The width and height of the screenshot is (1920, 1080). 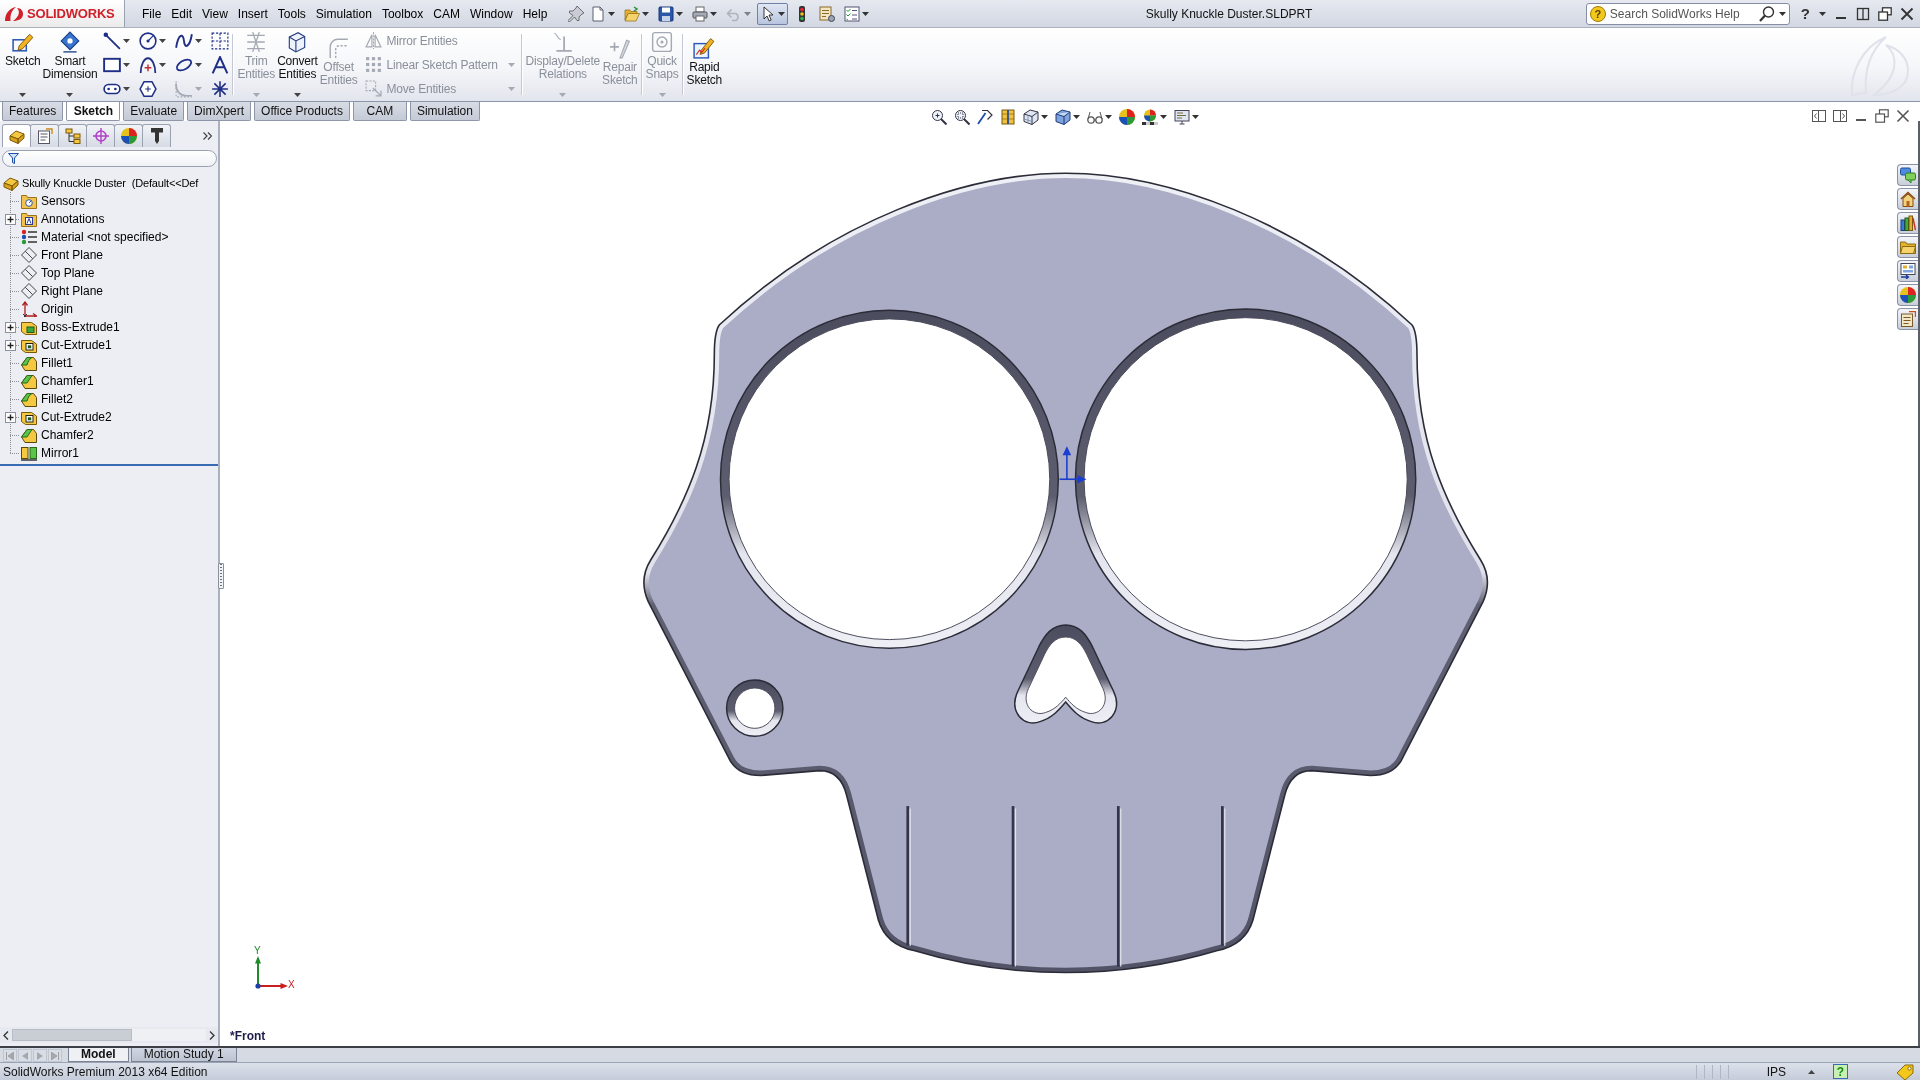 I want to click on tab: CAM, so click(x=379, y=111).